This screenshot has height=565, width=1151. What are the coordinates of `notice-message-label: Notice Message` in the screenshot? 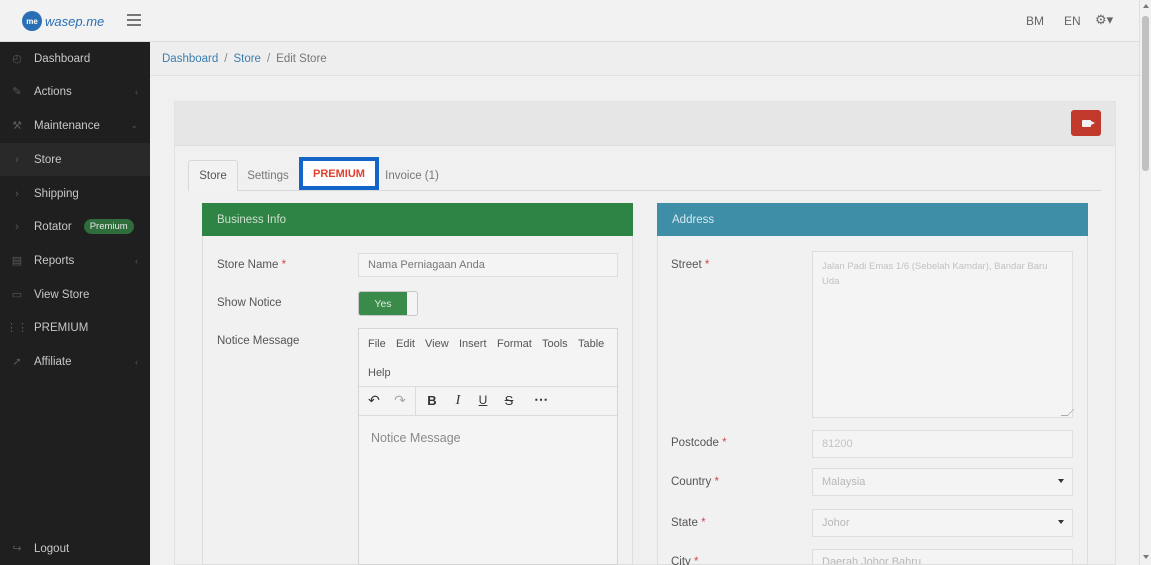 It's located at (258, 341).